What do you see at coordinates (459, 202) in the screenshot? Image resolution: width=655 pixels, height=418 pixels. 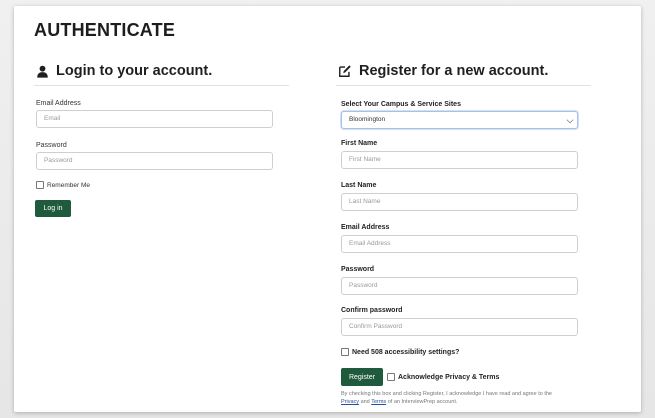 I see `last-name-input: Last Name` at bounding box center [459, 202].